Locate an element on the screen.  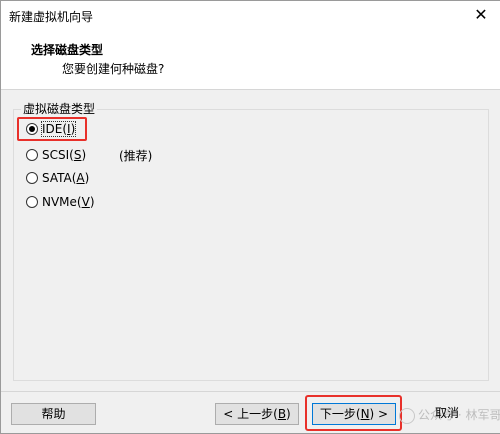
radio-nvme: NVMe(V) is located at coordinates (60, 202).